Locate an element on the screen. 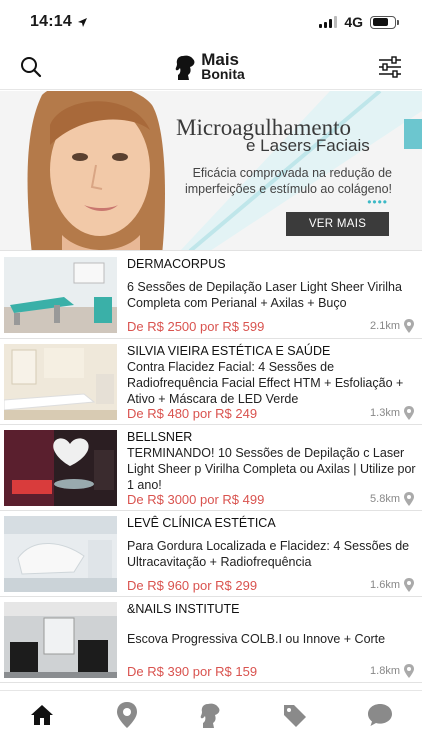 Image resolution: width=422 pixels, height=750 pixels. status-time-text: 14:14 is located at coordinates (51, 21).